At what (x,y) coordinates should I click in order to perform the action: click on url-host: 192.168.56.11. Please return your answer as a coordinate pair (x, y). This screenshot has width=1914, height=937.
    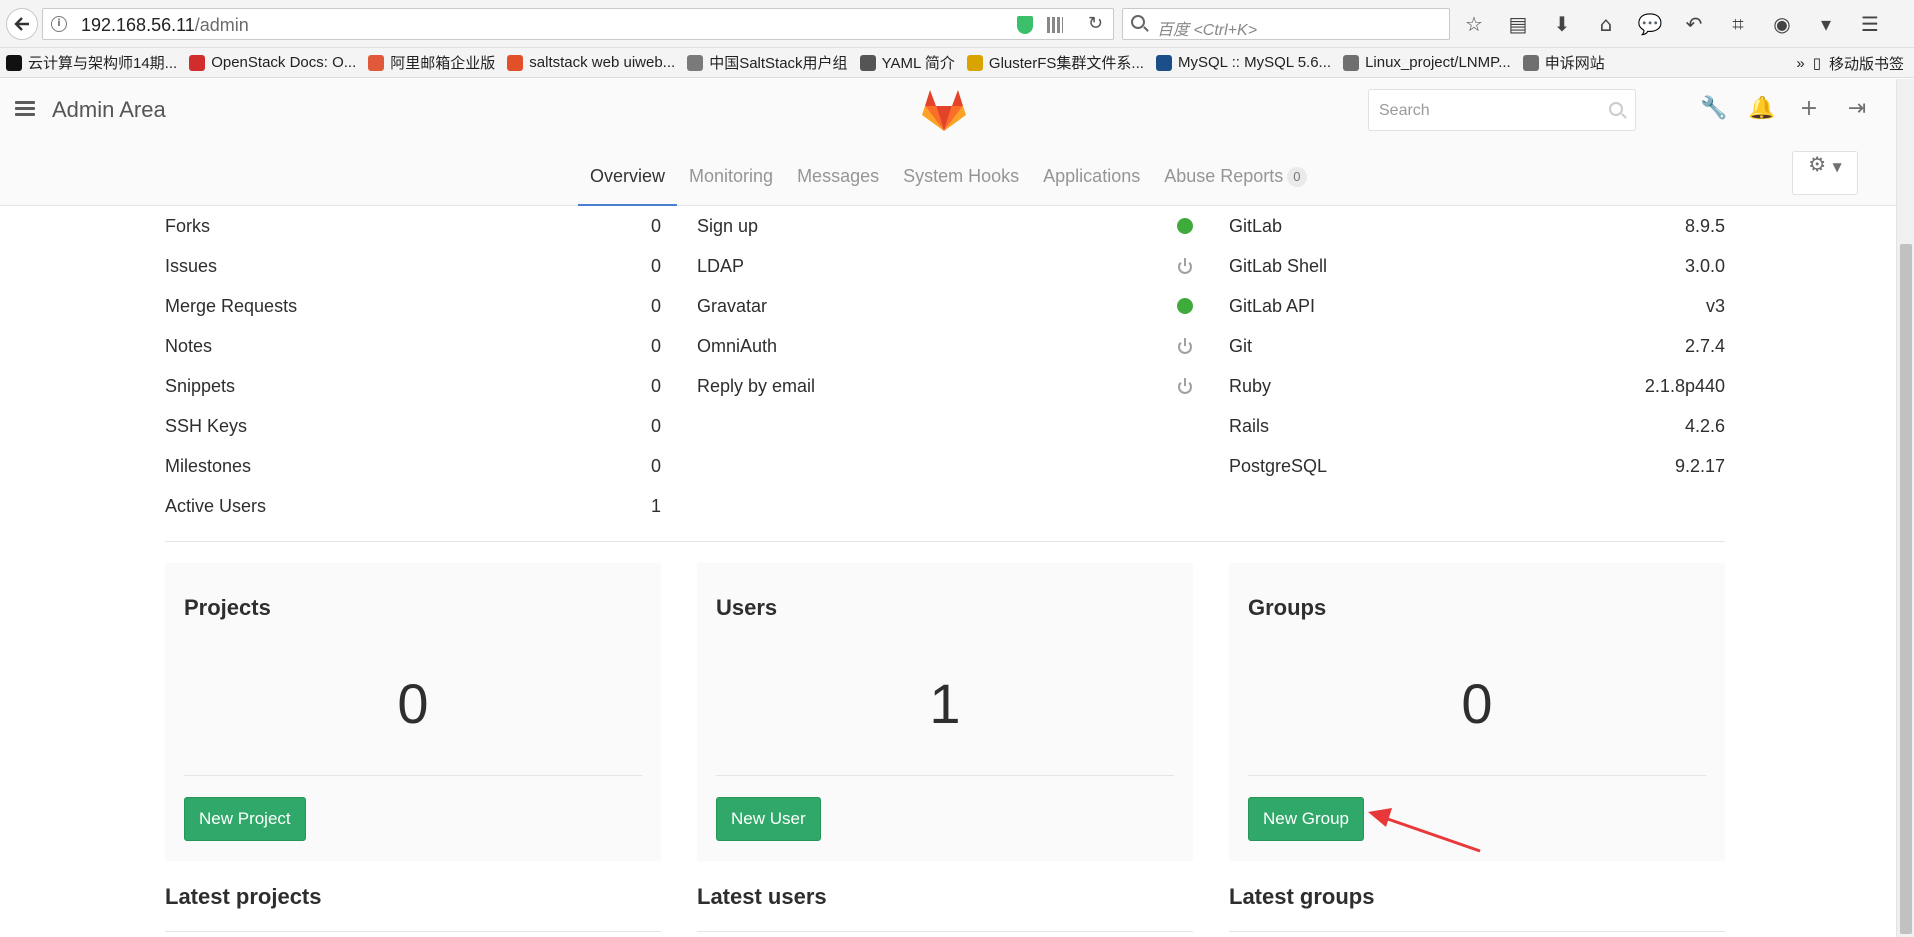
    Looking at the image, I should click on (138, 25).